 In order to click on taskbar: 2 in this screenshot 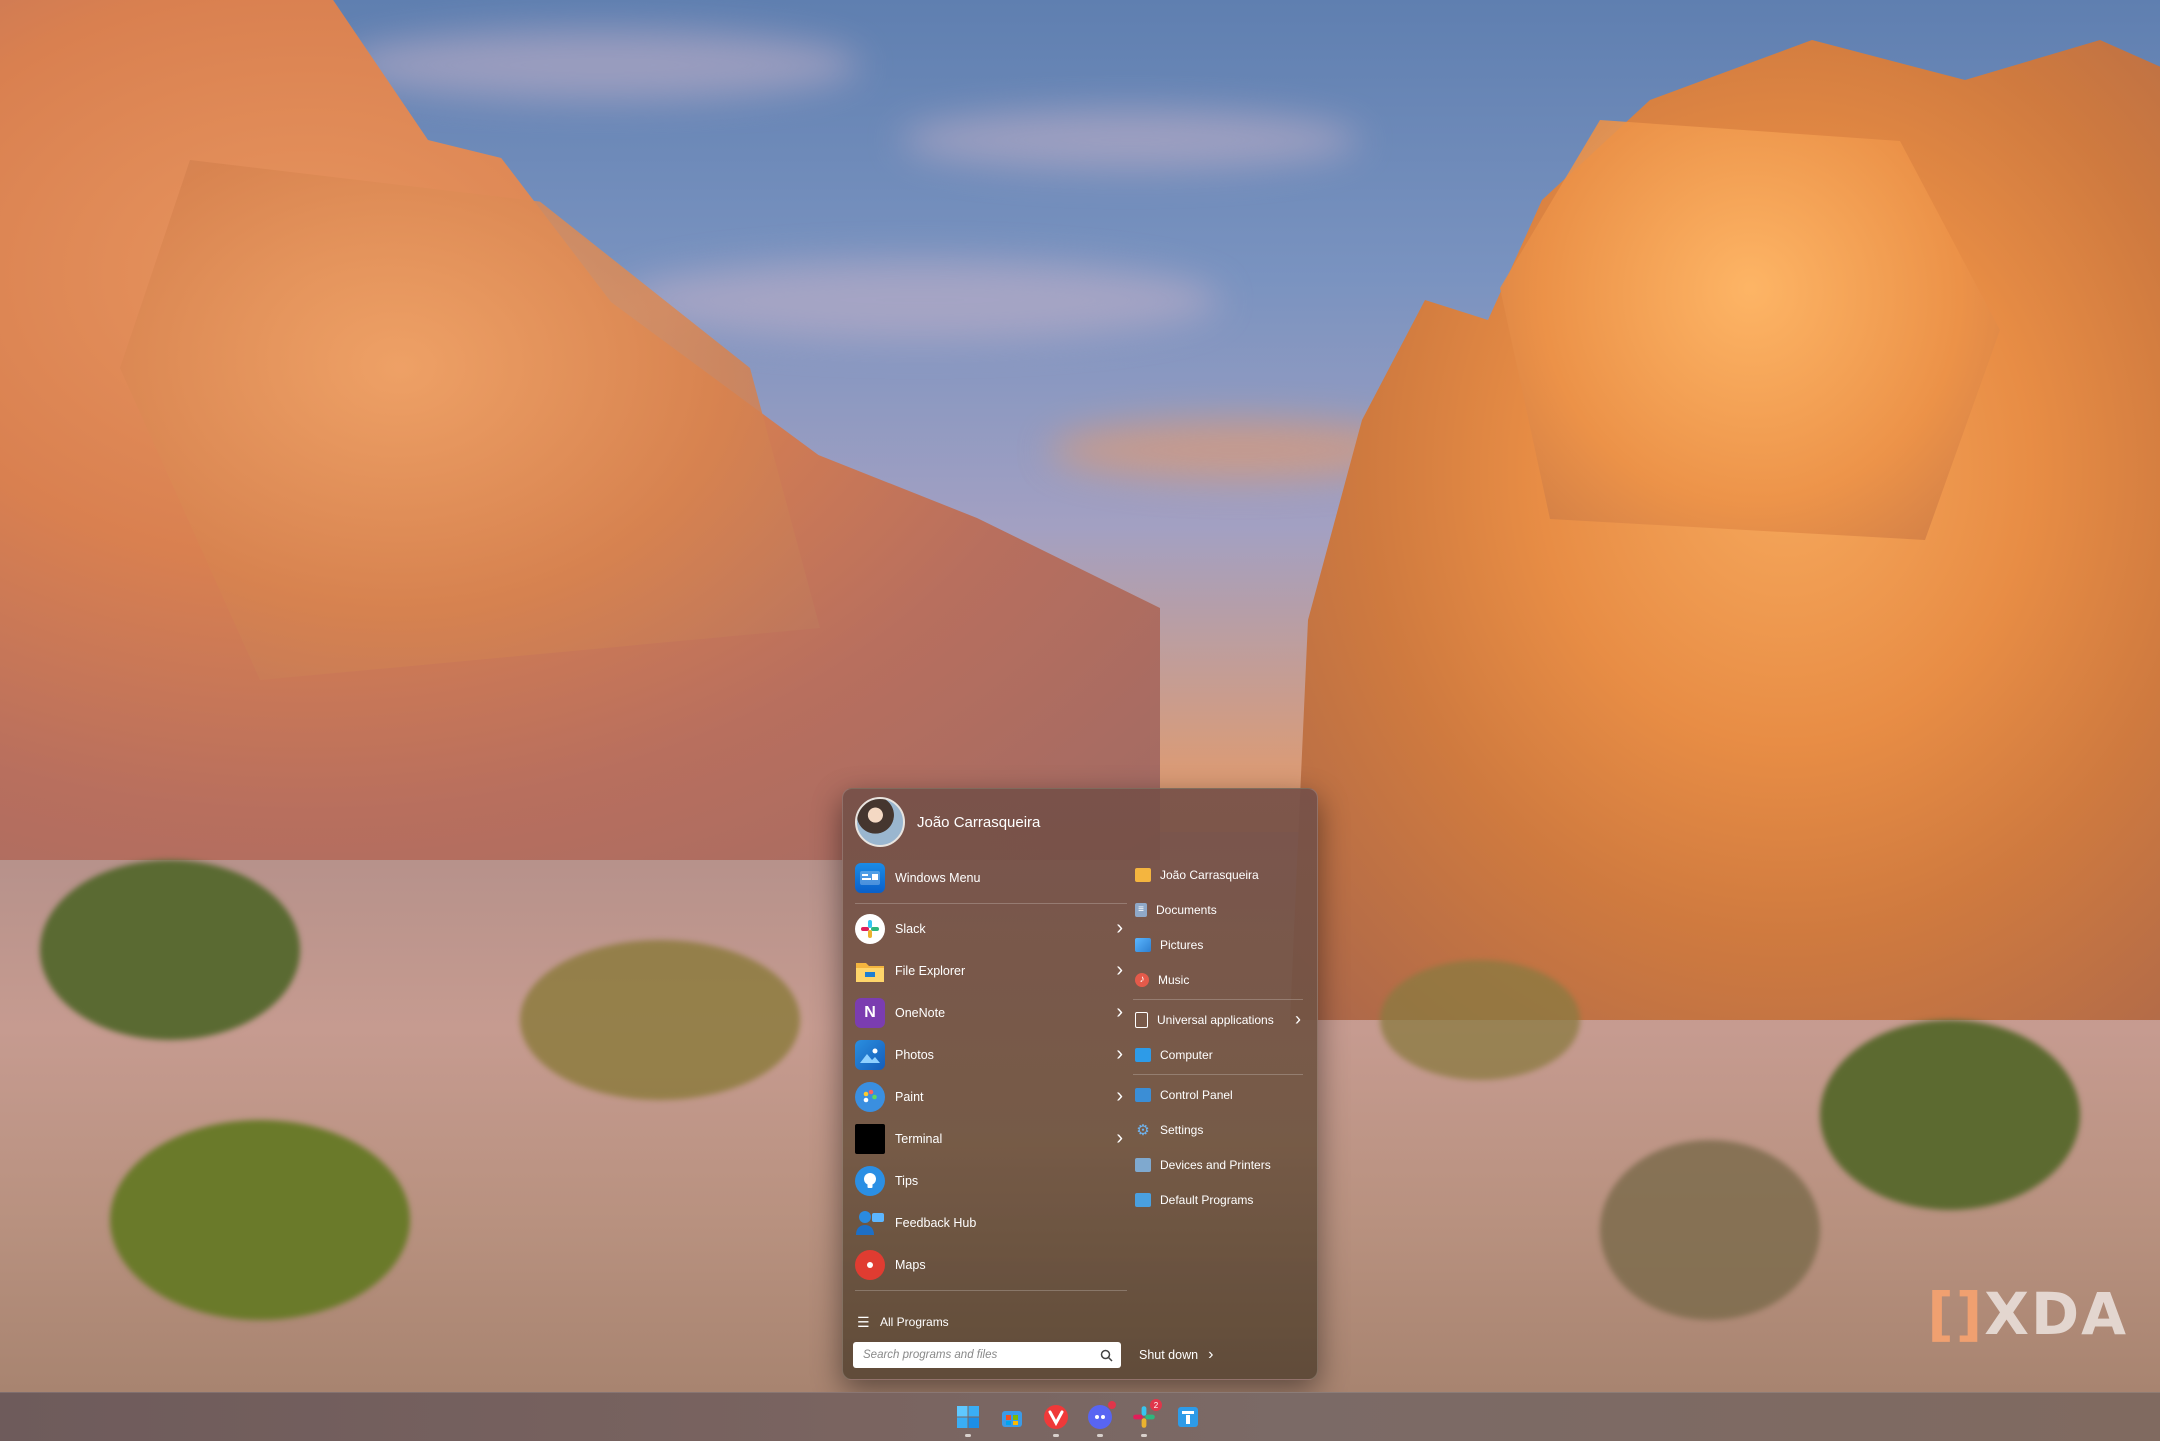, I will do `click(1080, 1416)`.